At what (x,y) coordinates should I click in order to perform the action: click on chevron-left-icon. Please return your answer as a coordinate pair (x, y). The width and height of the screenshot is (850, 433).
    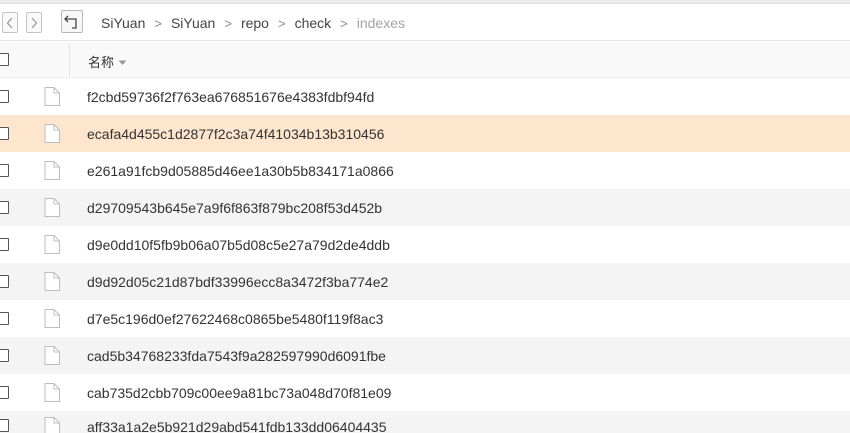
    Looking at the image, I should click on (9, 22).